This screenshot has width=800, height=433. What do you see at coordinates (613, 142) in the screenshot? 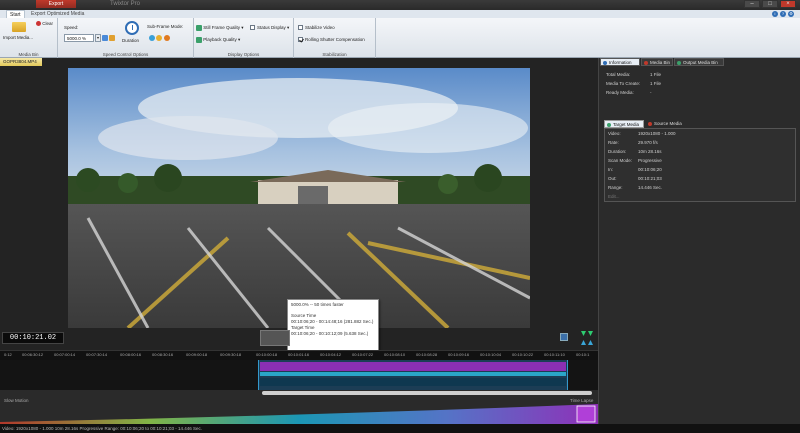
I see `detail-rate-label: Rate:` at bounding box center [613, 142].